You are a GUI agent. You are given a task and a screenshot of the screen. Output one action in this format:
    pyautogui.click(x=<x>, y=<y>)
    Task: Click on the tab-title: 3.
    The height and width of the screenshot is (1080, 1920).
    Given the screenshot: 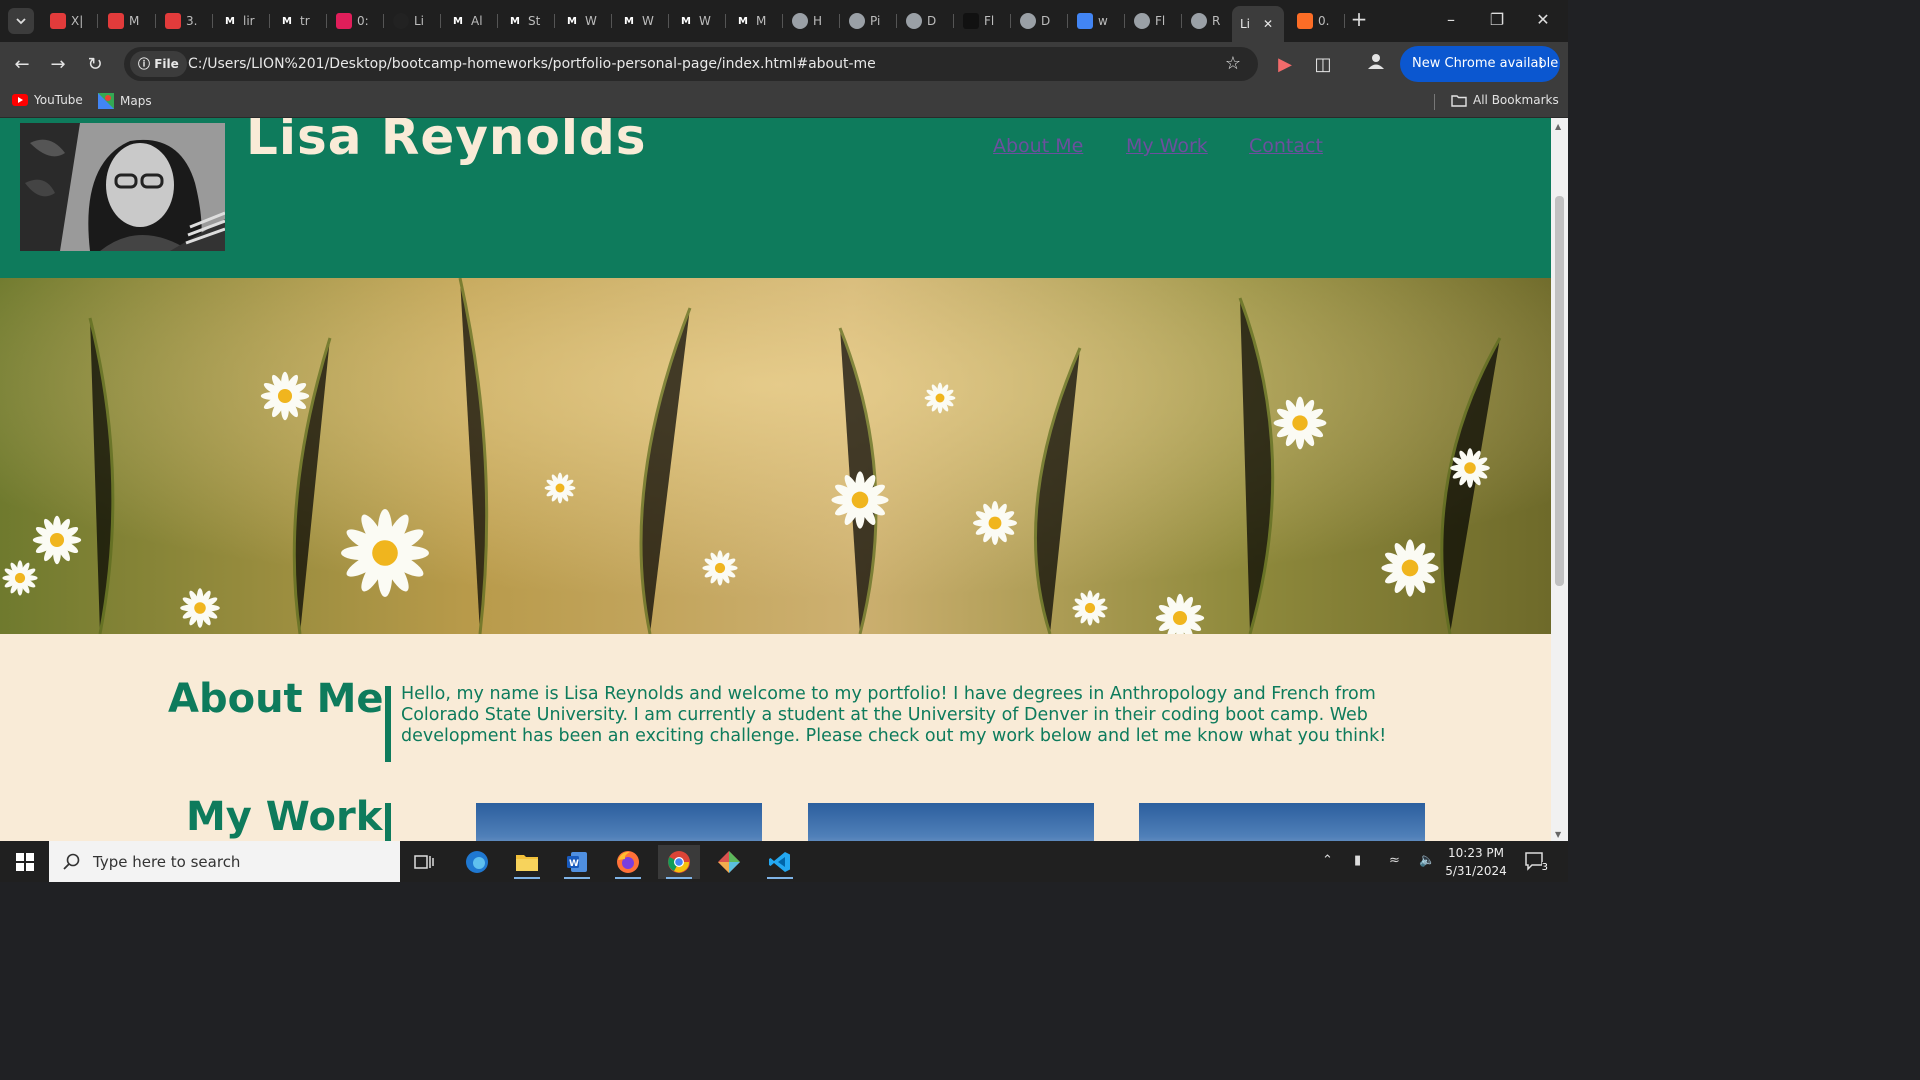 What is the action you would take?
    pyautogui.click(x=192, y=21)
    